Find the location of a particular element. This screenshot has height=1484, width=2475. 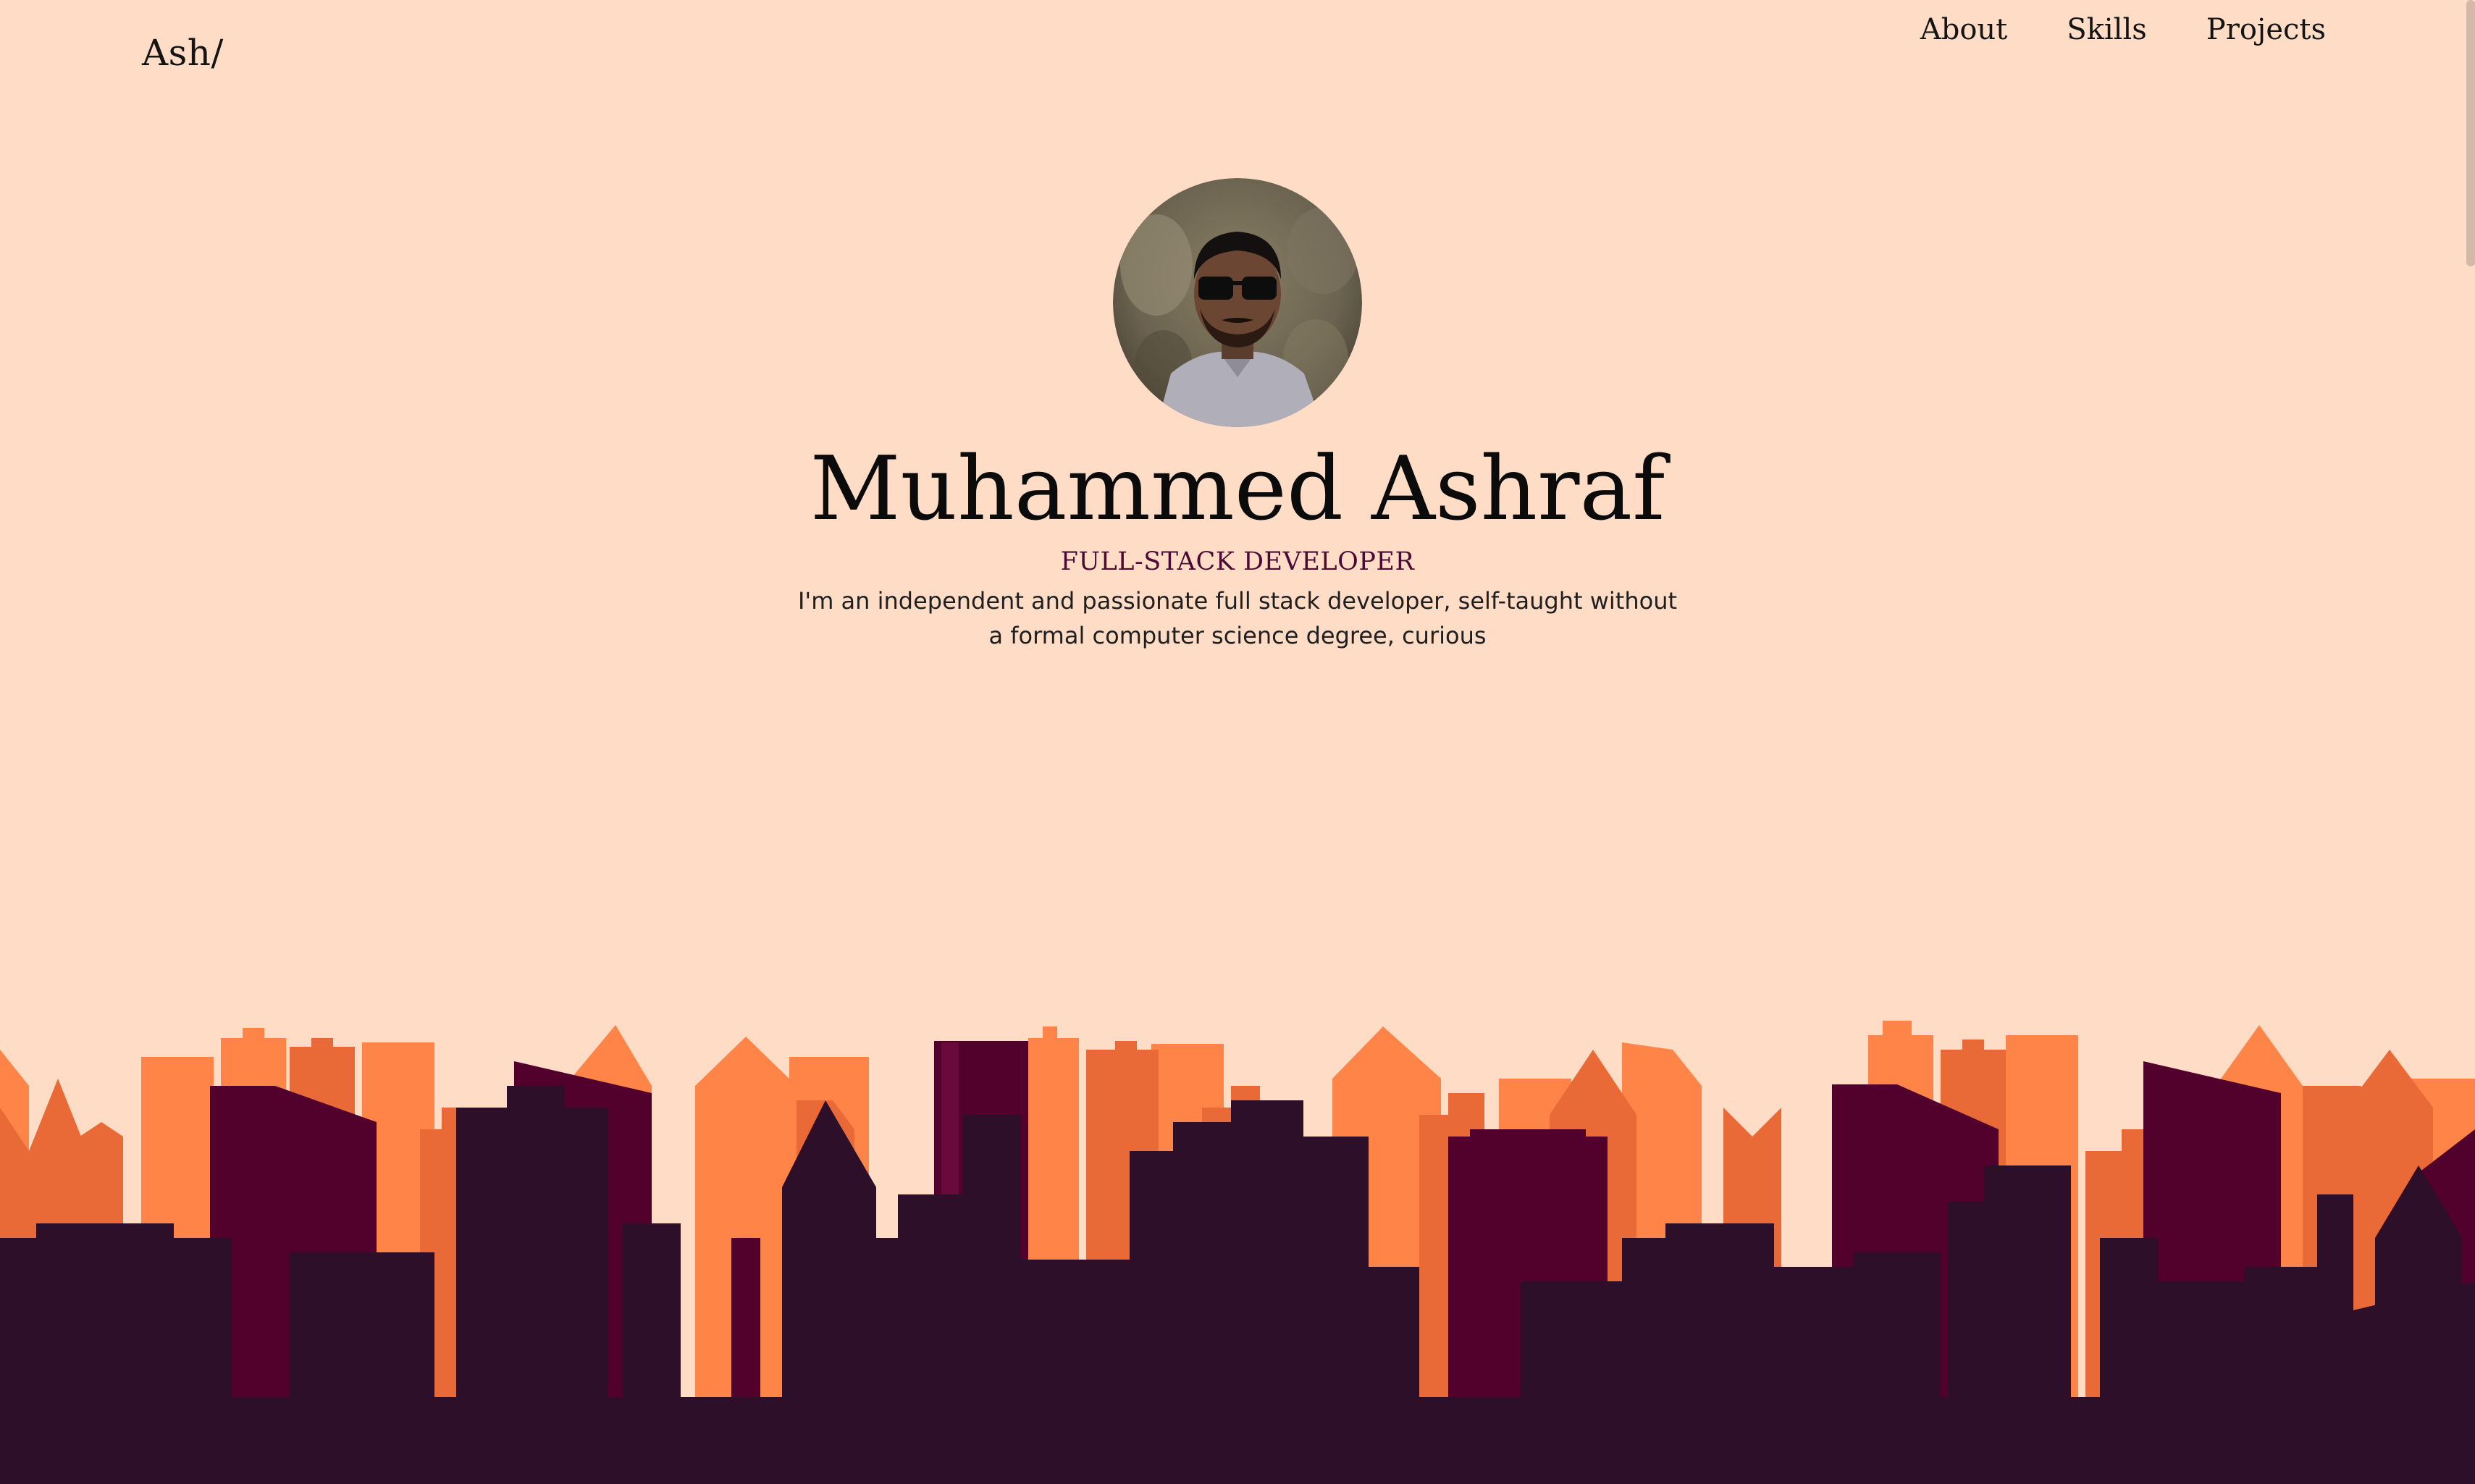

main-nav: About Skills Projects is located at coordinates (2123, 29).